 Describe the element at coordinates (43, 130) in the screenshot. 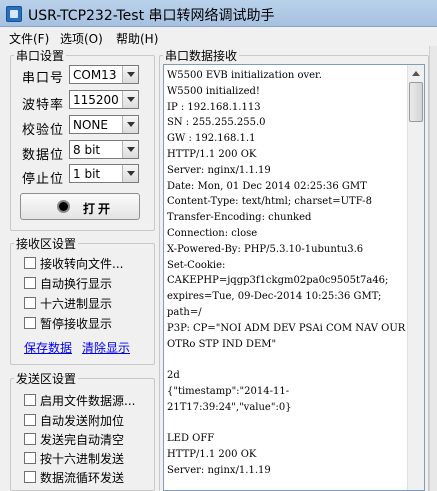

I see `parity-label: 校验位` at that location.